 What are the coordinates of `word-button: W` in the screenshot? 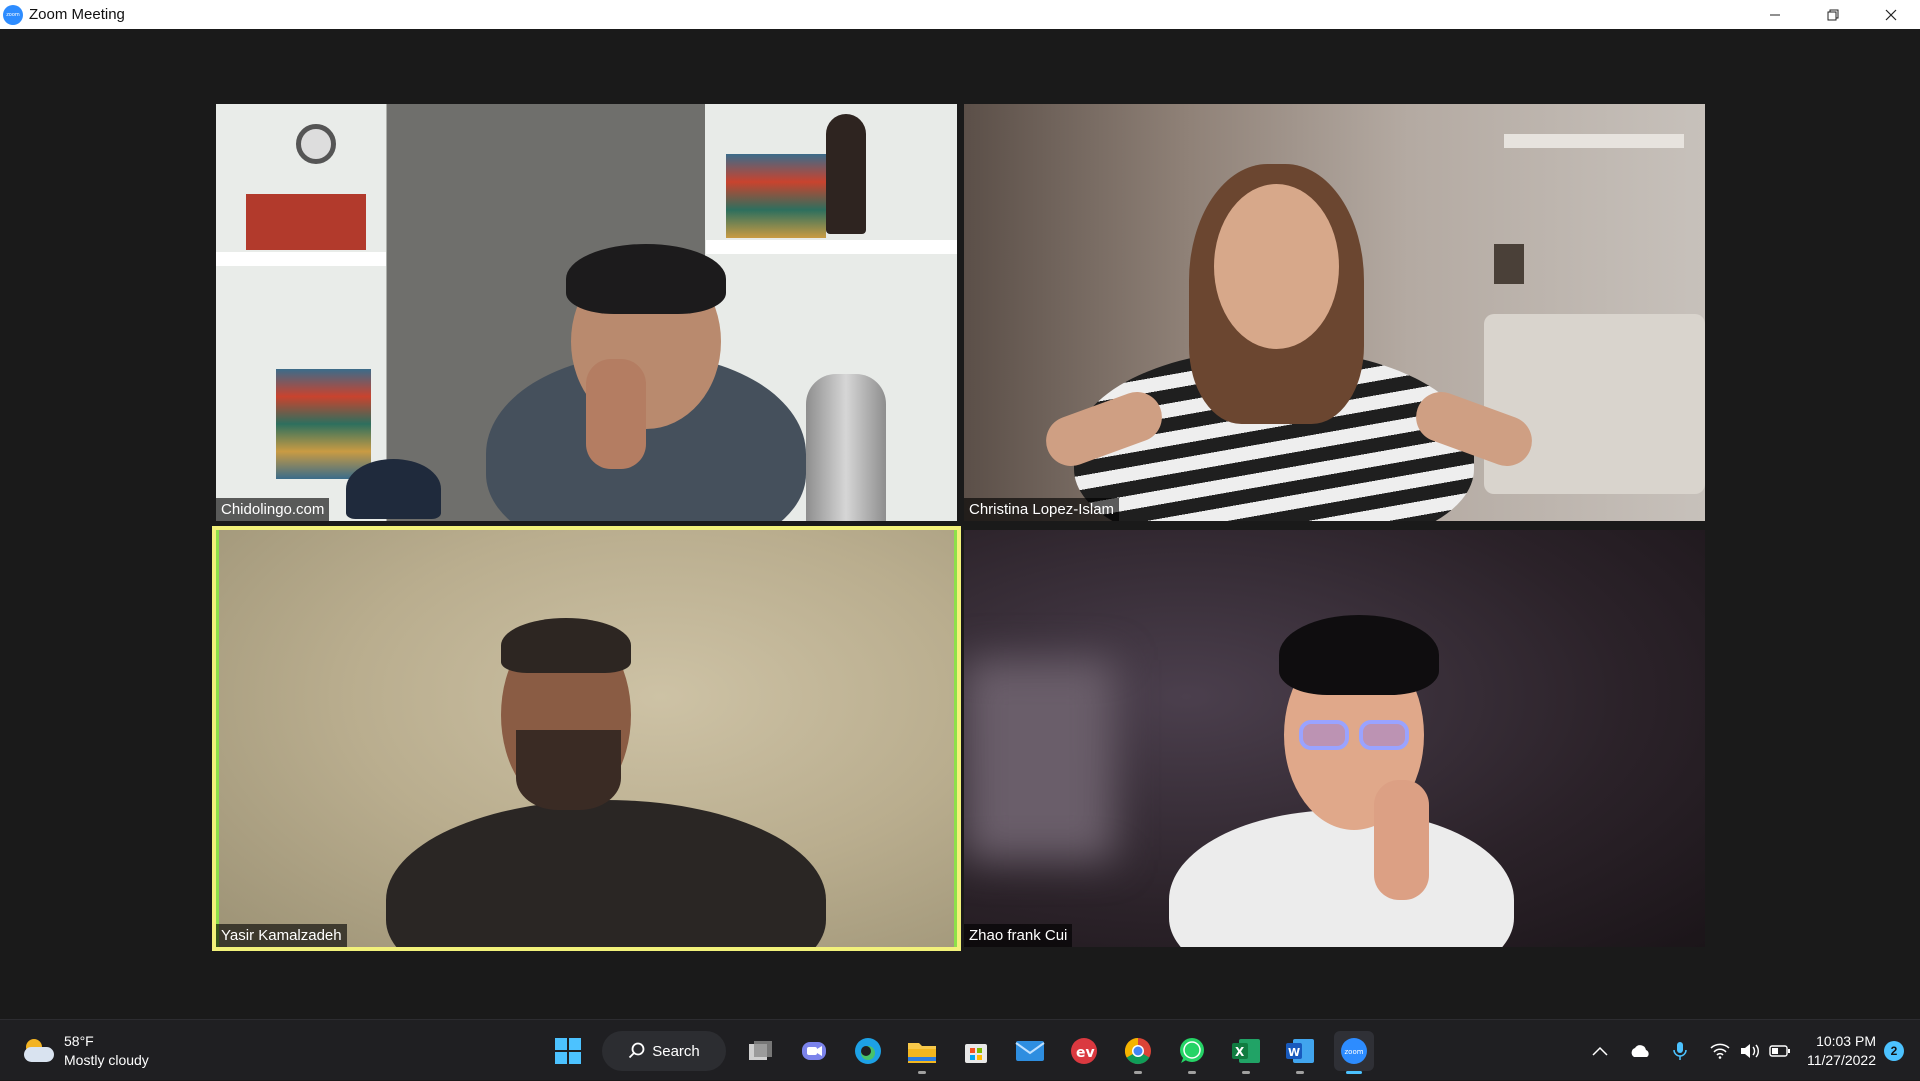 It's located at (1300, 1052).